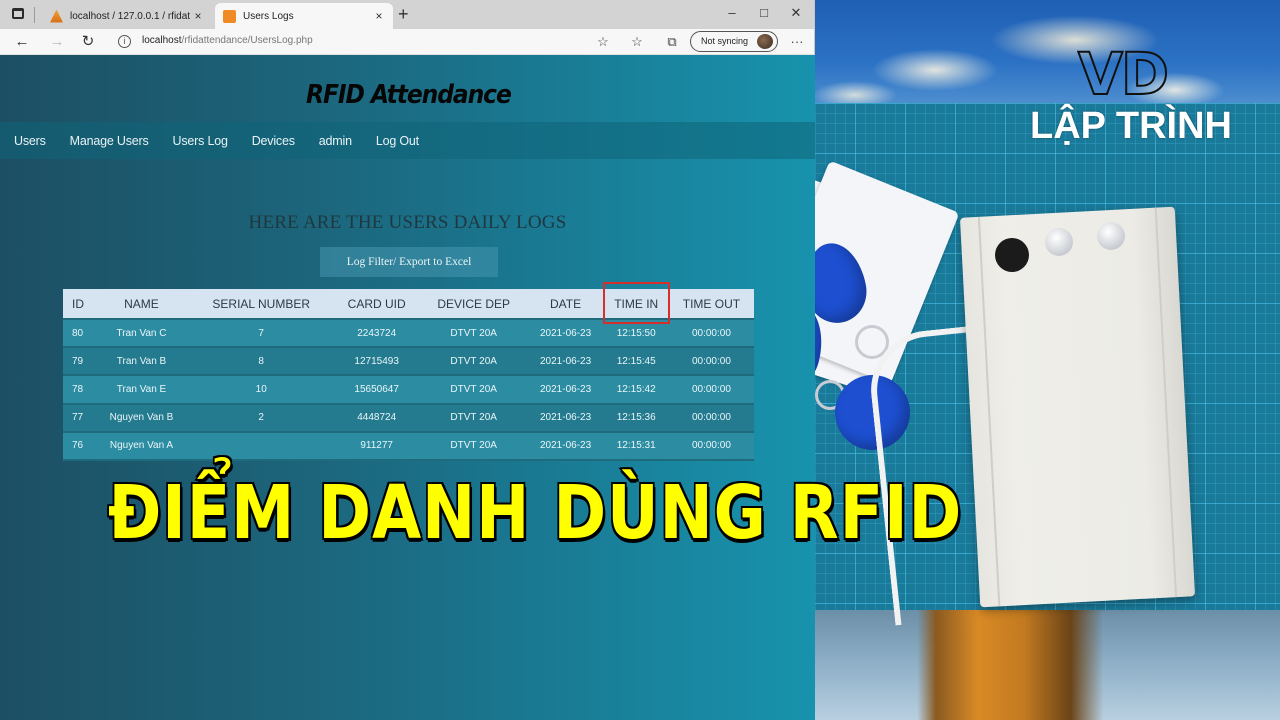 This screenshot has width=1280, height=720. I want to click on col-name: NAME, so click(141, 304).